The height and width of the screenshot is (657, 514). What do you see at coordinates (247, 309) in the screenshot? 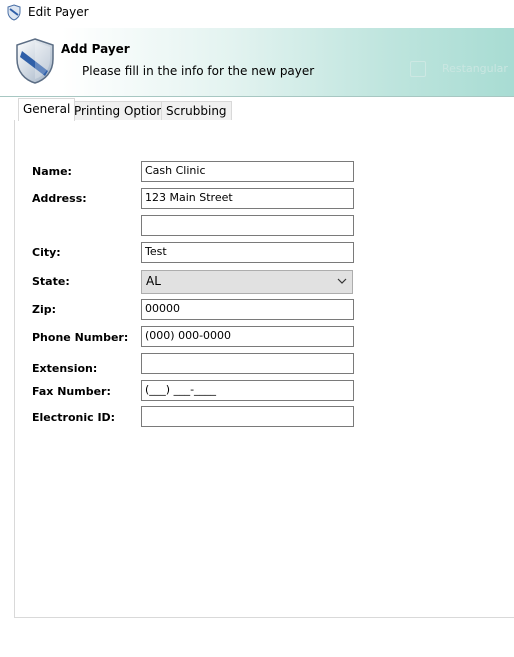
I see `zip-field: 00000` at bounding box center [247, 309].